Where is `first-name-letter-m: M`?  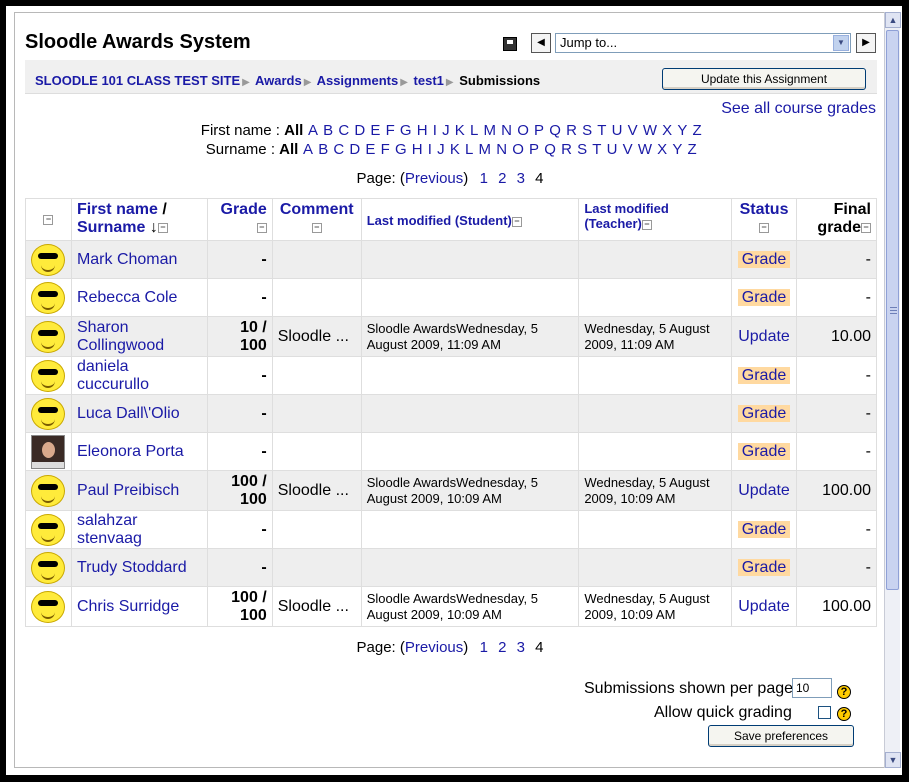 first-name-letter-m: M is located at coordinates (490, 130).